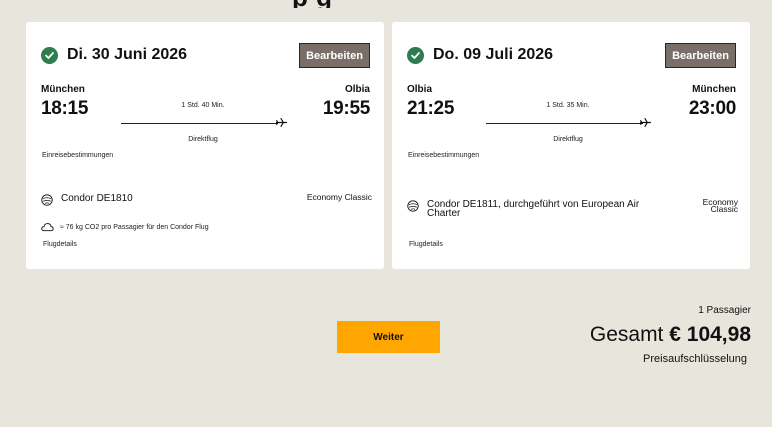 Image resolution: width=772 pixels, height=427 pixels. I want to click on inbound-airline-line2: Charter, so click(444, 213).